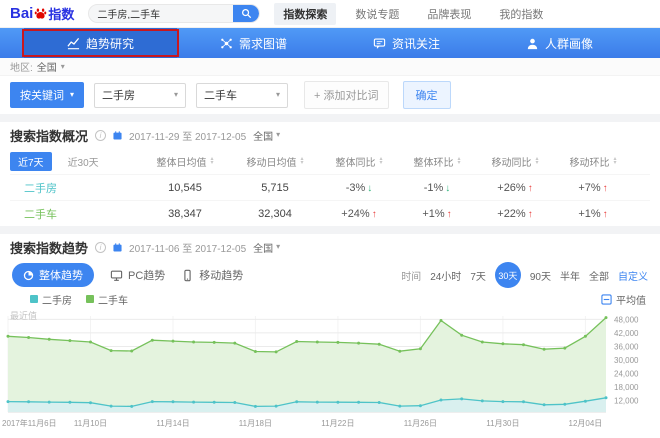  Describe the element at coordinates (406, 43) in the screenshot. I see `subnav-item-news: 资讯关注` at that location.